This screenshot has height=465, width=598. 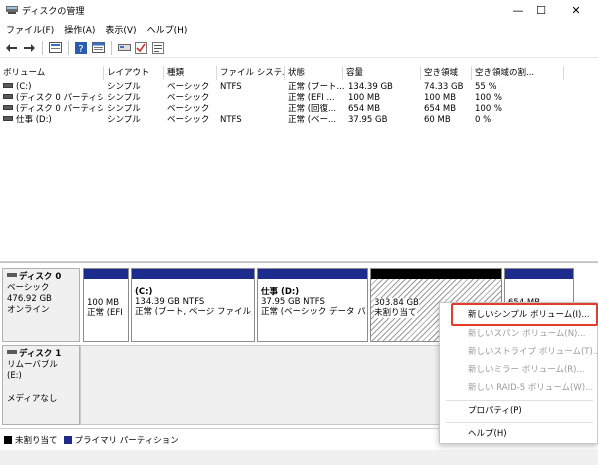 I want to click on checkmark-icon, so click(x=141, y=48).